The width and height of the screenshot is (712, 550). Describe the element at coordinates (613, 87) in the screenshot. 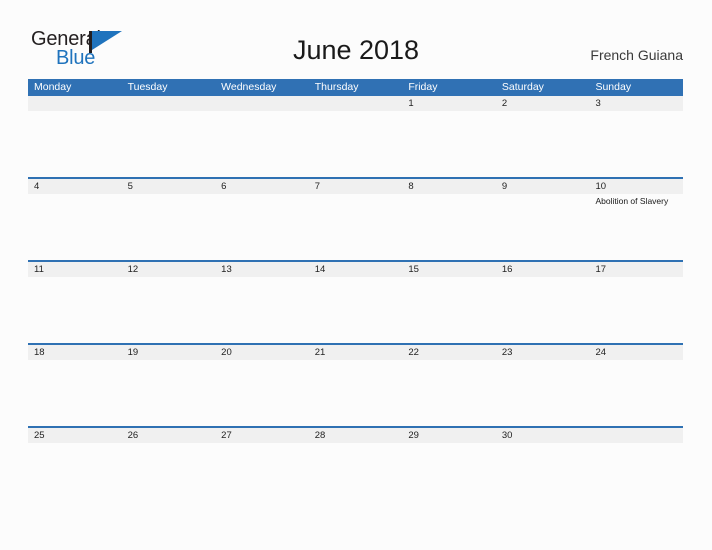

I see `weekday-sunday: Sunday` at that location.